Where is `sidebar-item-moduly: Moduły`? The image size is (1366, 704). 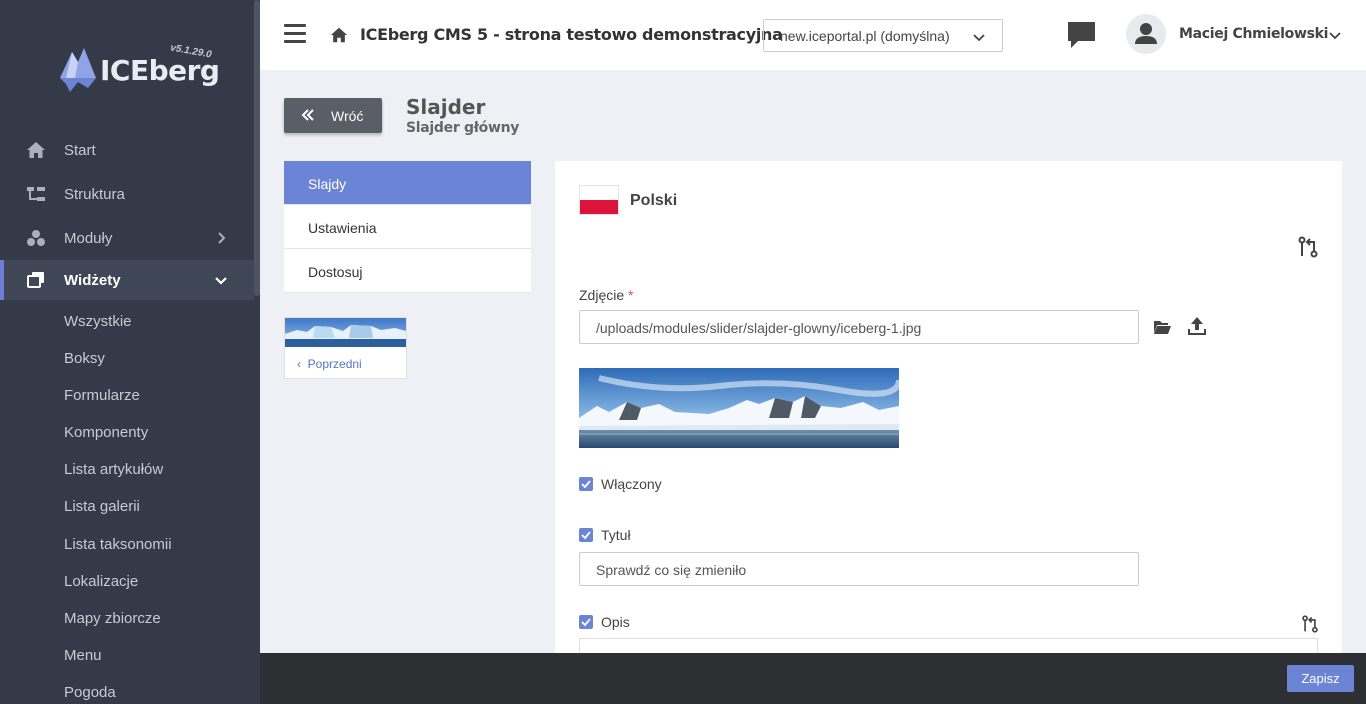
sidebar-item-moduly: Moduły is located at coordinates (127, 238).